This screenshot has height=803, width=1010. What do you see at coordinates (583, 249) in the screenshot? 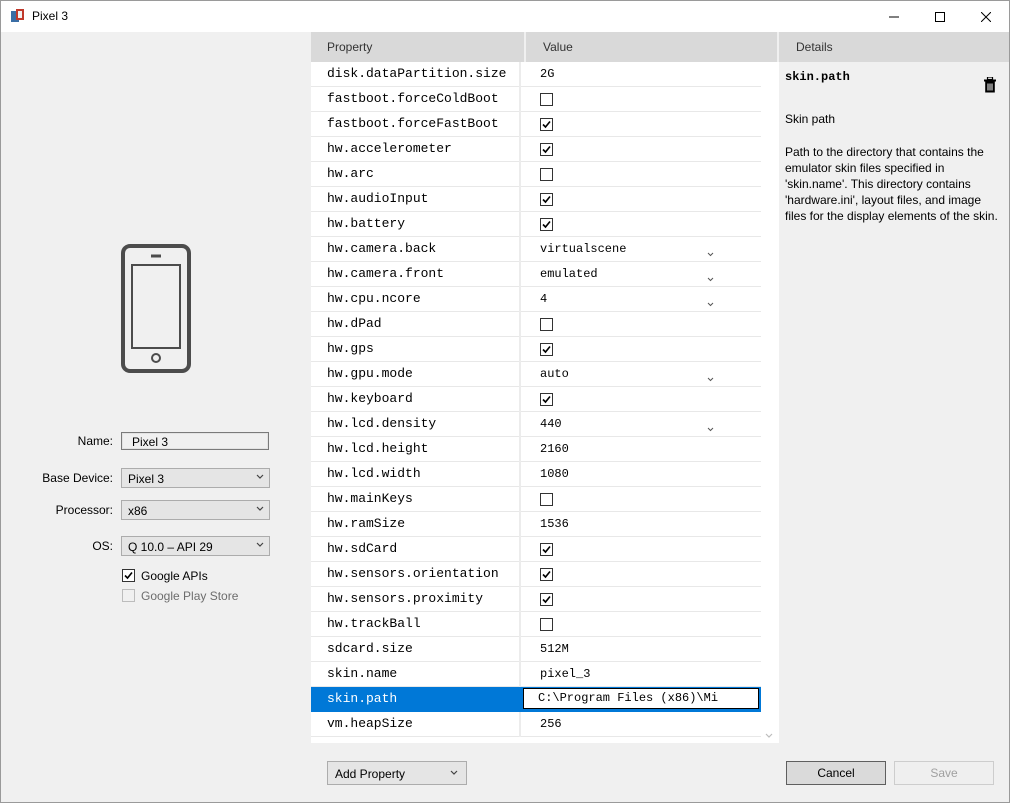
I see `property-value-select: virtualscene` at bounding box center [583, 249].